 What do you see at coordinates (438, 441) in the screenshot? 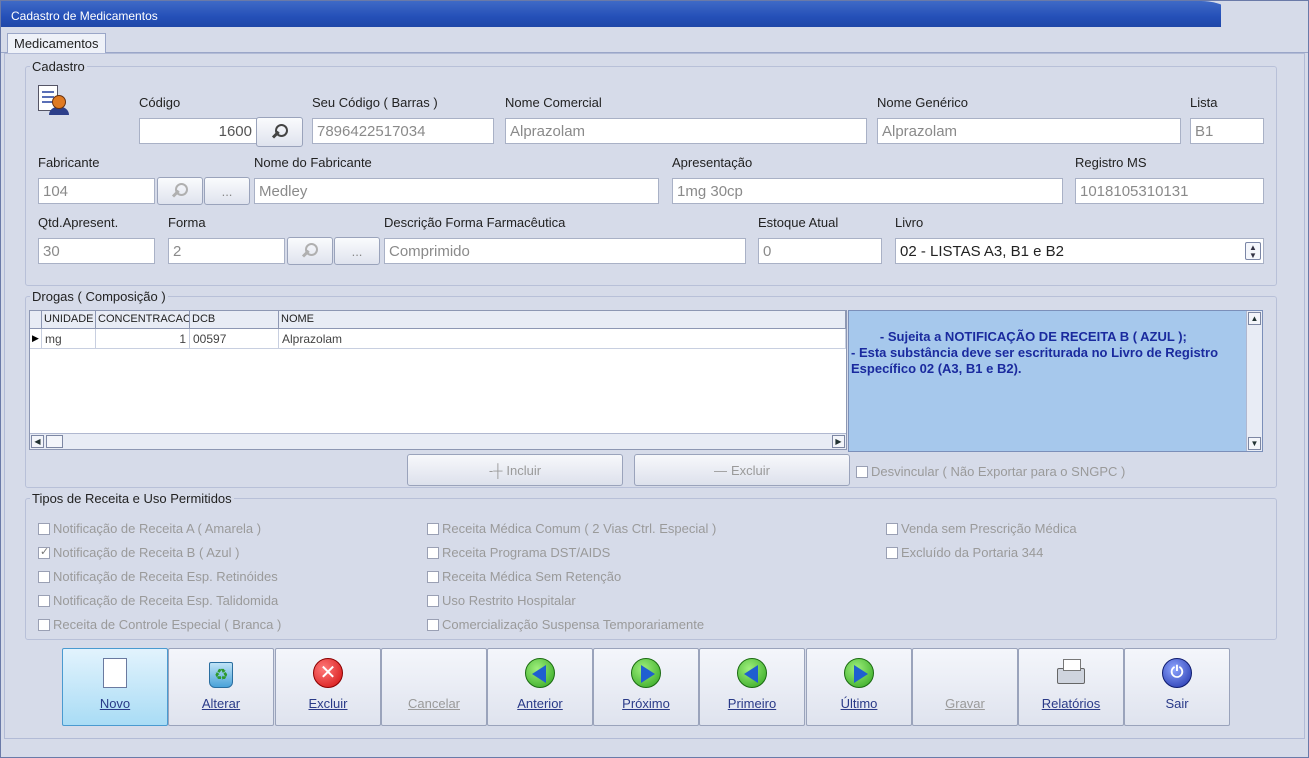
I see `grid-horizontal-scrollbar: ◀ ▶` at bounding box center [438, 441].